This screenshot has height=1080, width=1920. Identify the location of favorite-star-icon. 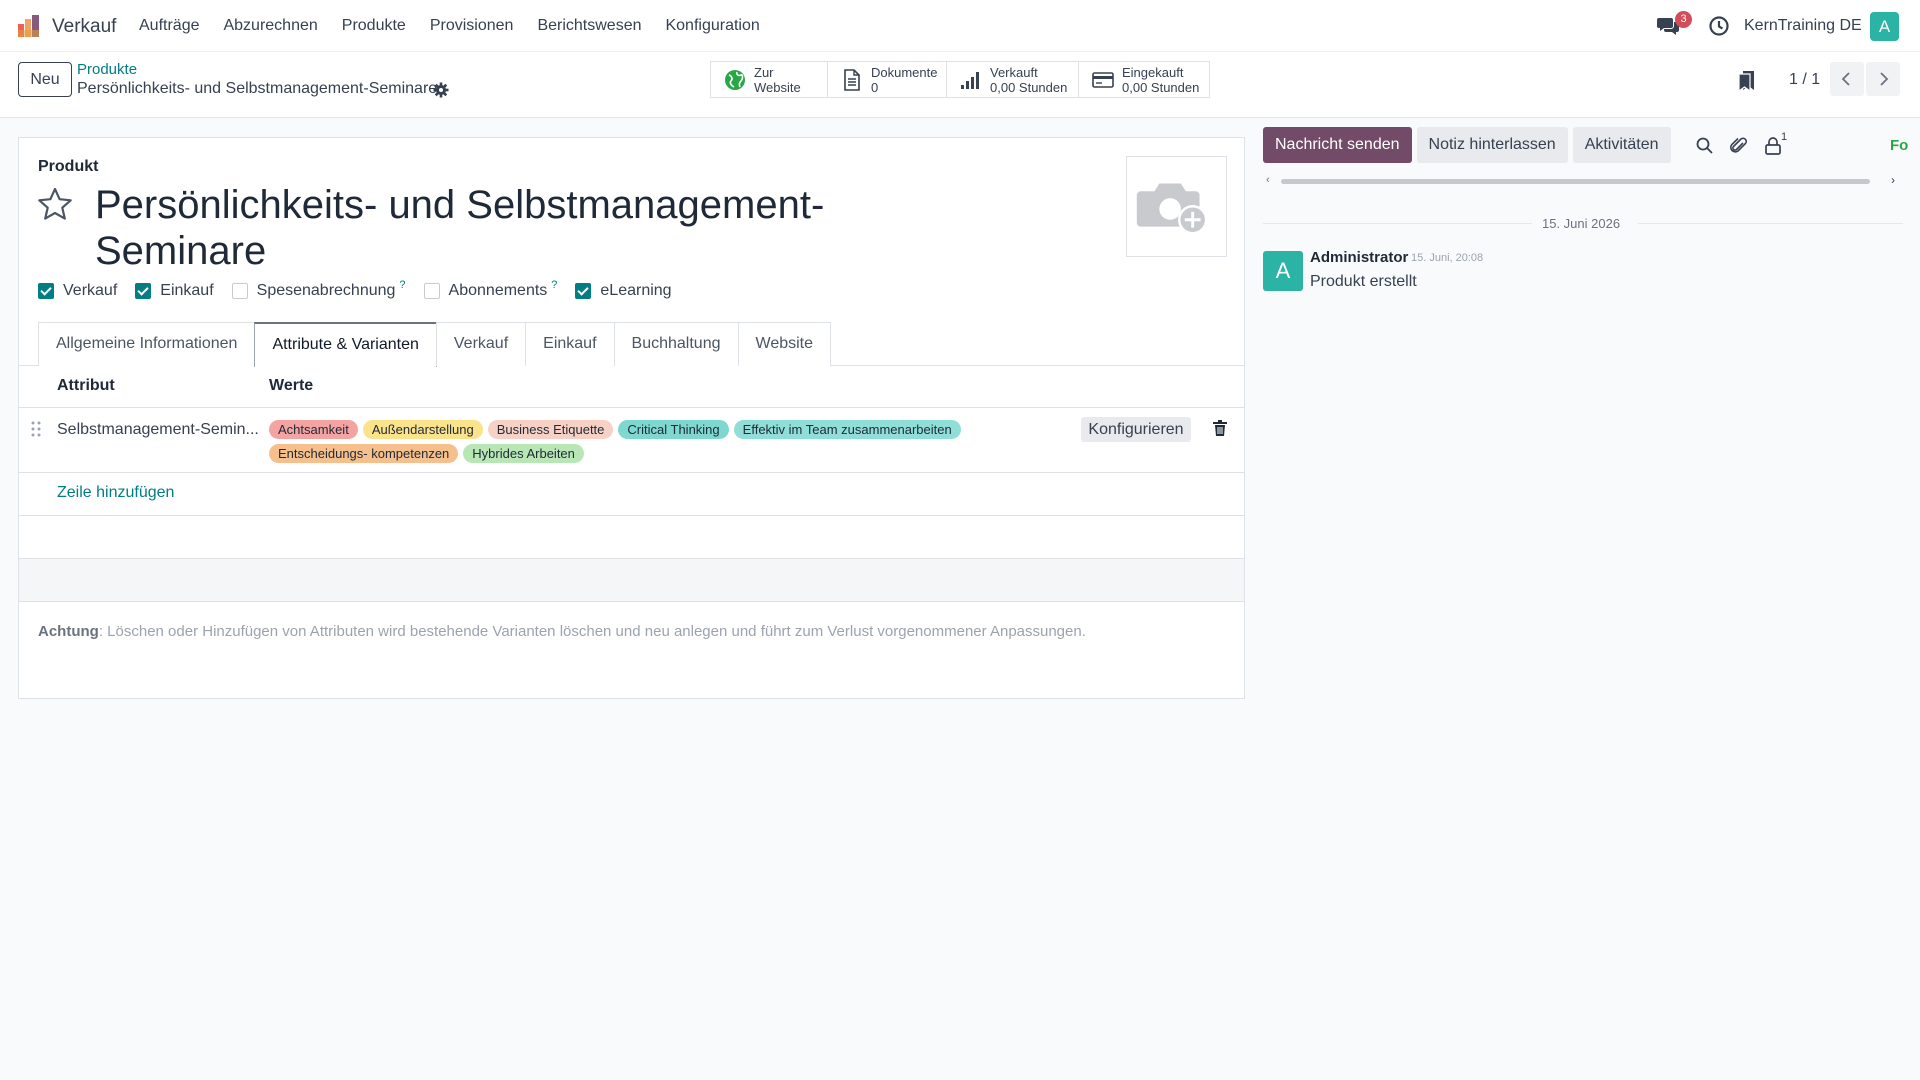
(55, 205).